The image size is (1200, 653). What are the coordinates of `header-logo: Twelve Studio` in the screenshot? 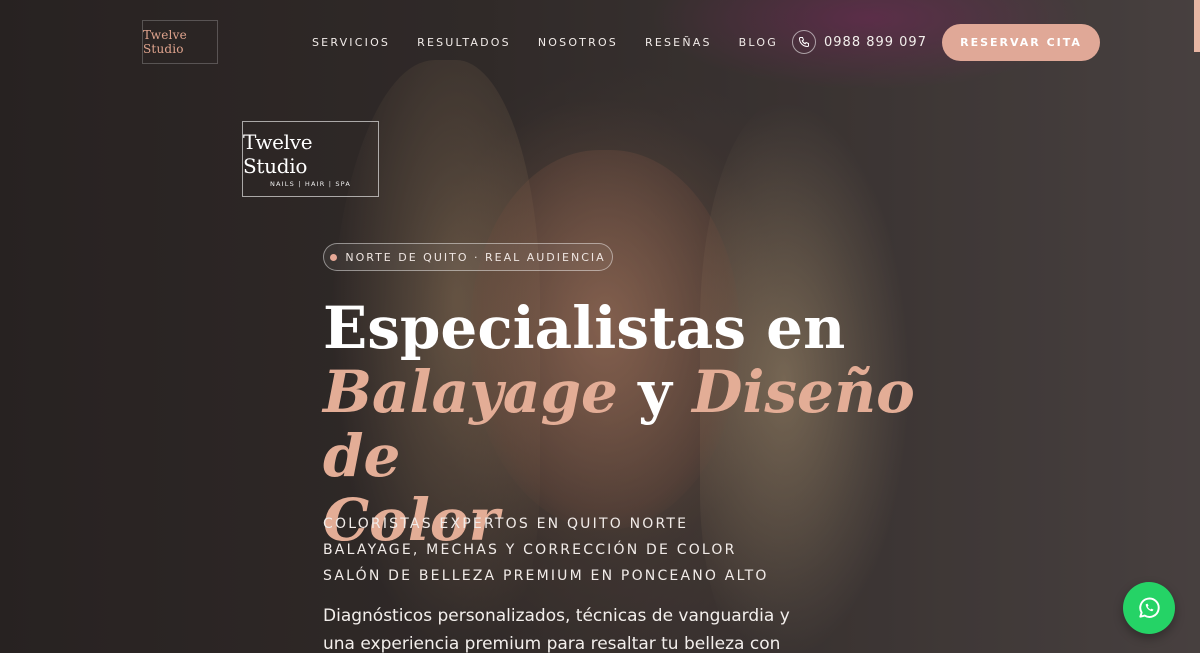 It's located at (180, 42).